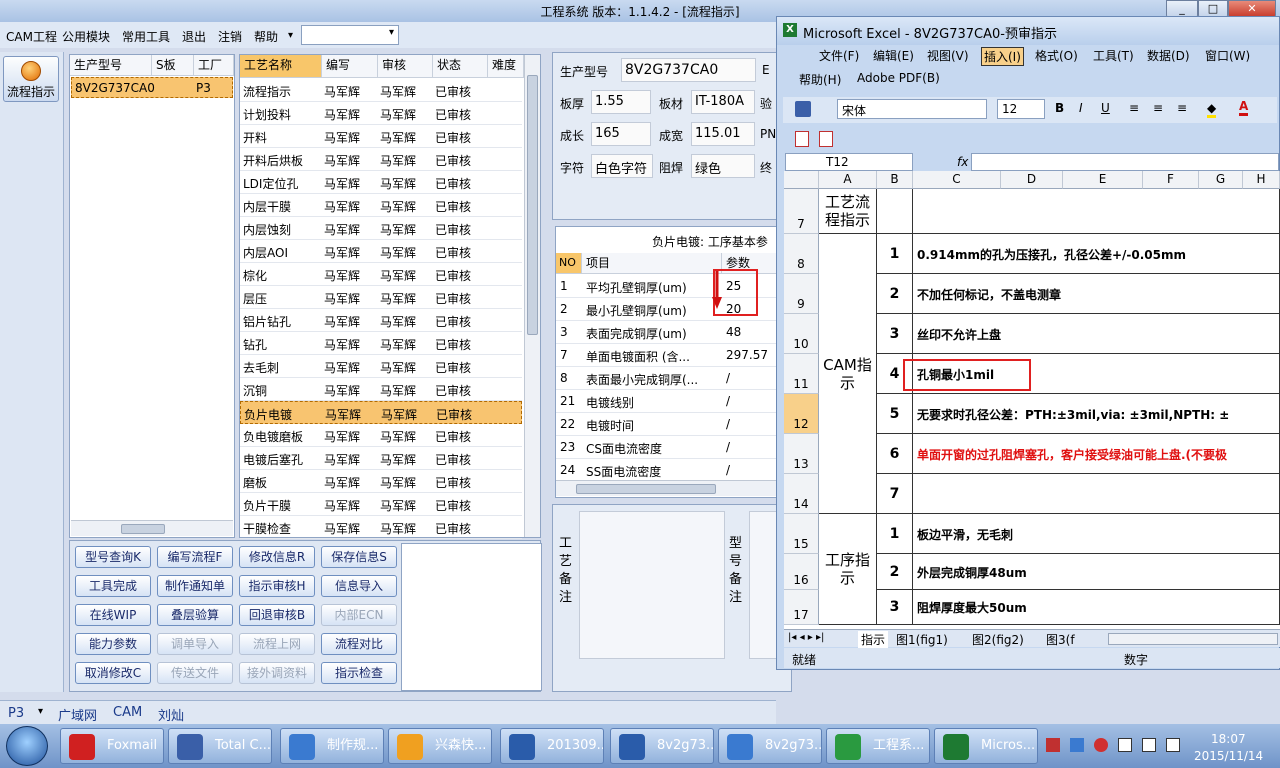 The image size is (1280, 768). Describe the element at coordinates (895, 534) in the screenshot. I see `excel-cell-b: 1` at that location.